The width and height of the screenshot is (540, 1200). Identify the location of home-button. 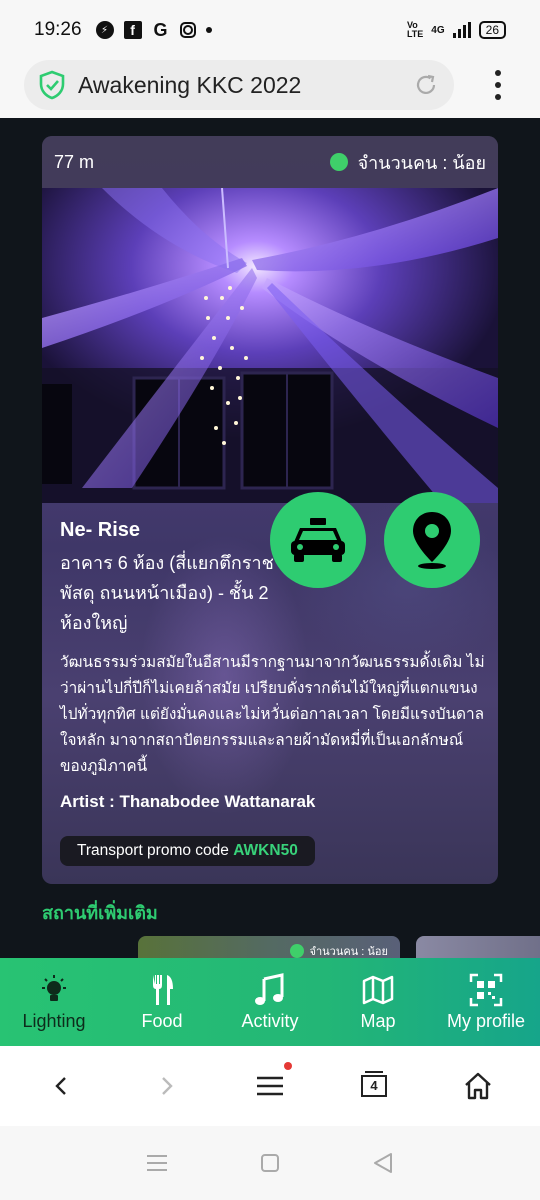
(478, 1086).